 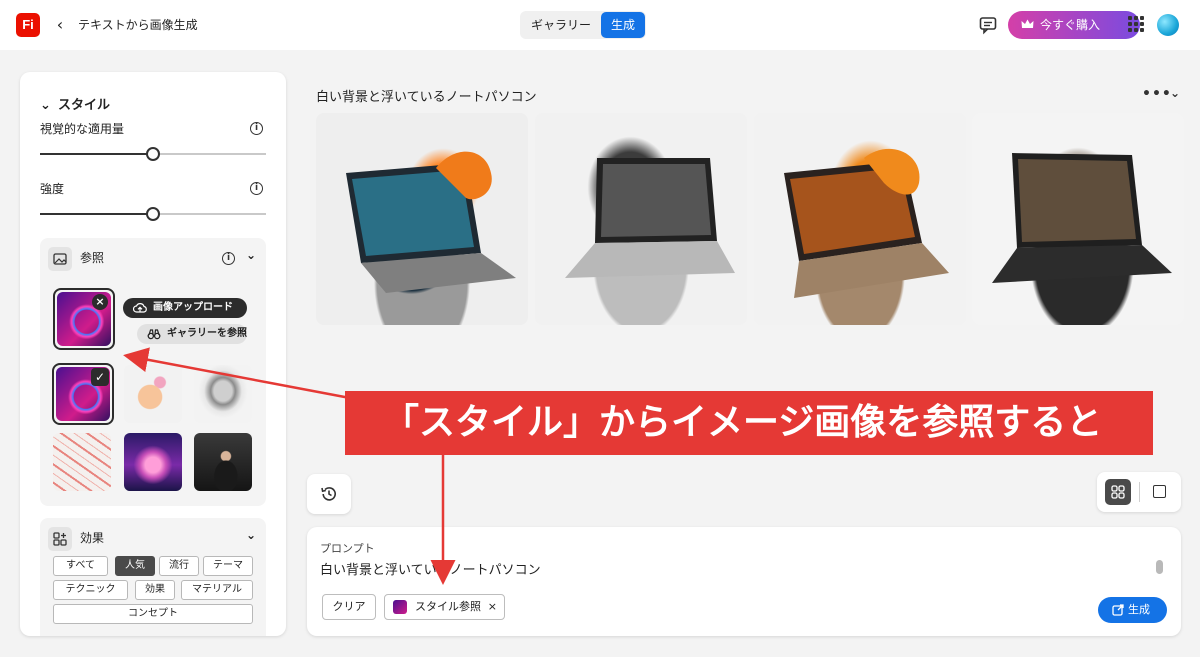 I want to click on visual-intensity-slider, so click(x=153, y=154).